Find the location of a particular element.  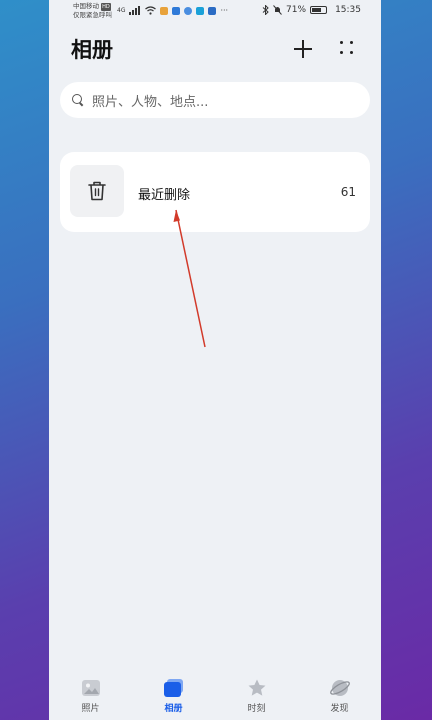

status-right: 71% 15:35 is located at coordinates (311, 10).